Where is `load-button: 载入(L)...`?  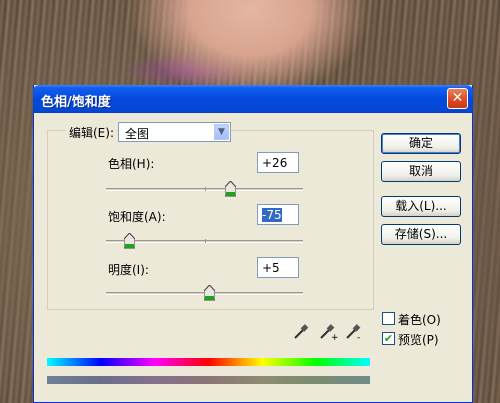 load-button: 载入(L)... is located at coordinates (421, 206).